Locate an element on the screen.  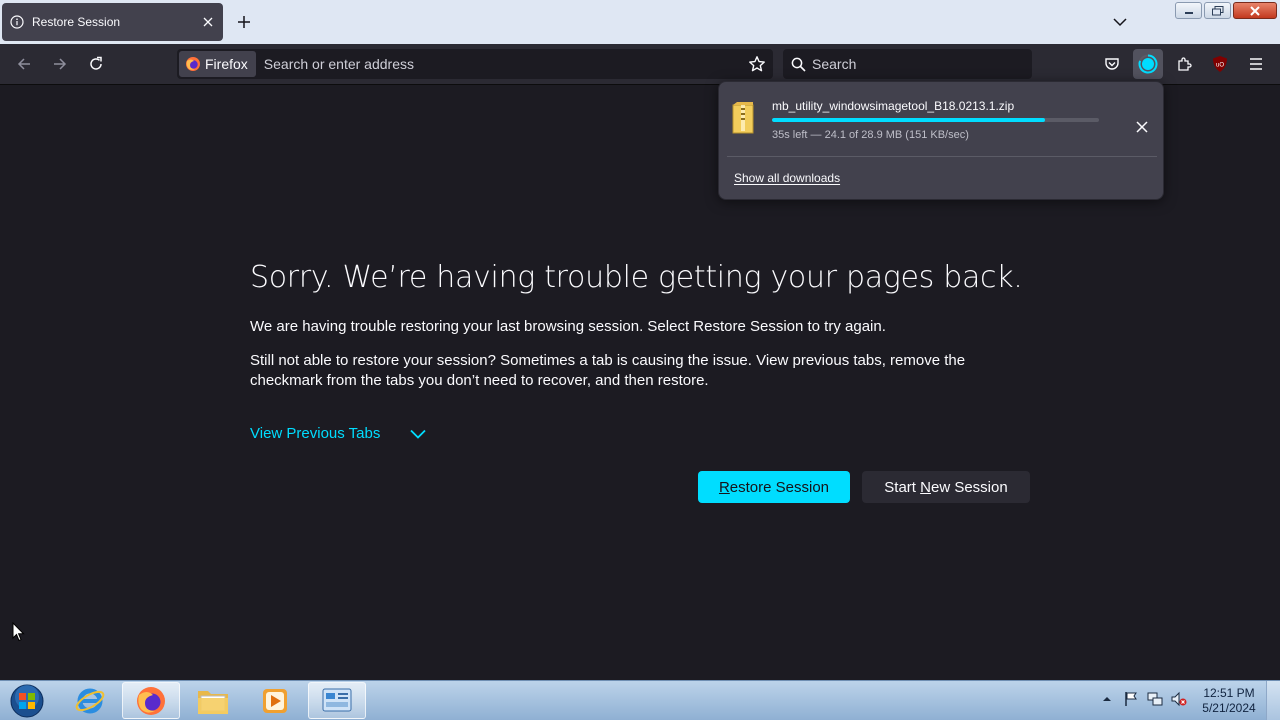
cancel-download-button is located at coordinates (1142, 127).